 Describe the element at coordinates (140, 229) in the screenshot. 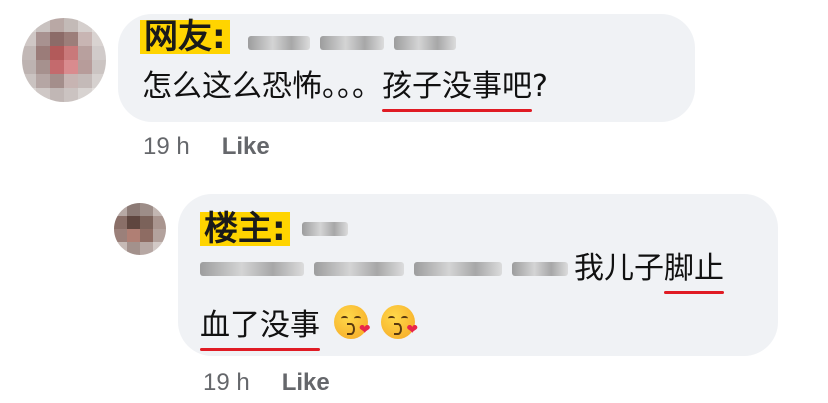

I see `reply-avatar` at that location.